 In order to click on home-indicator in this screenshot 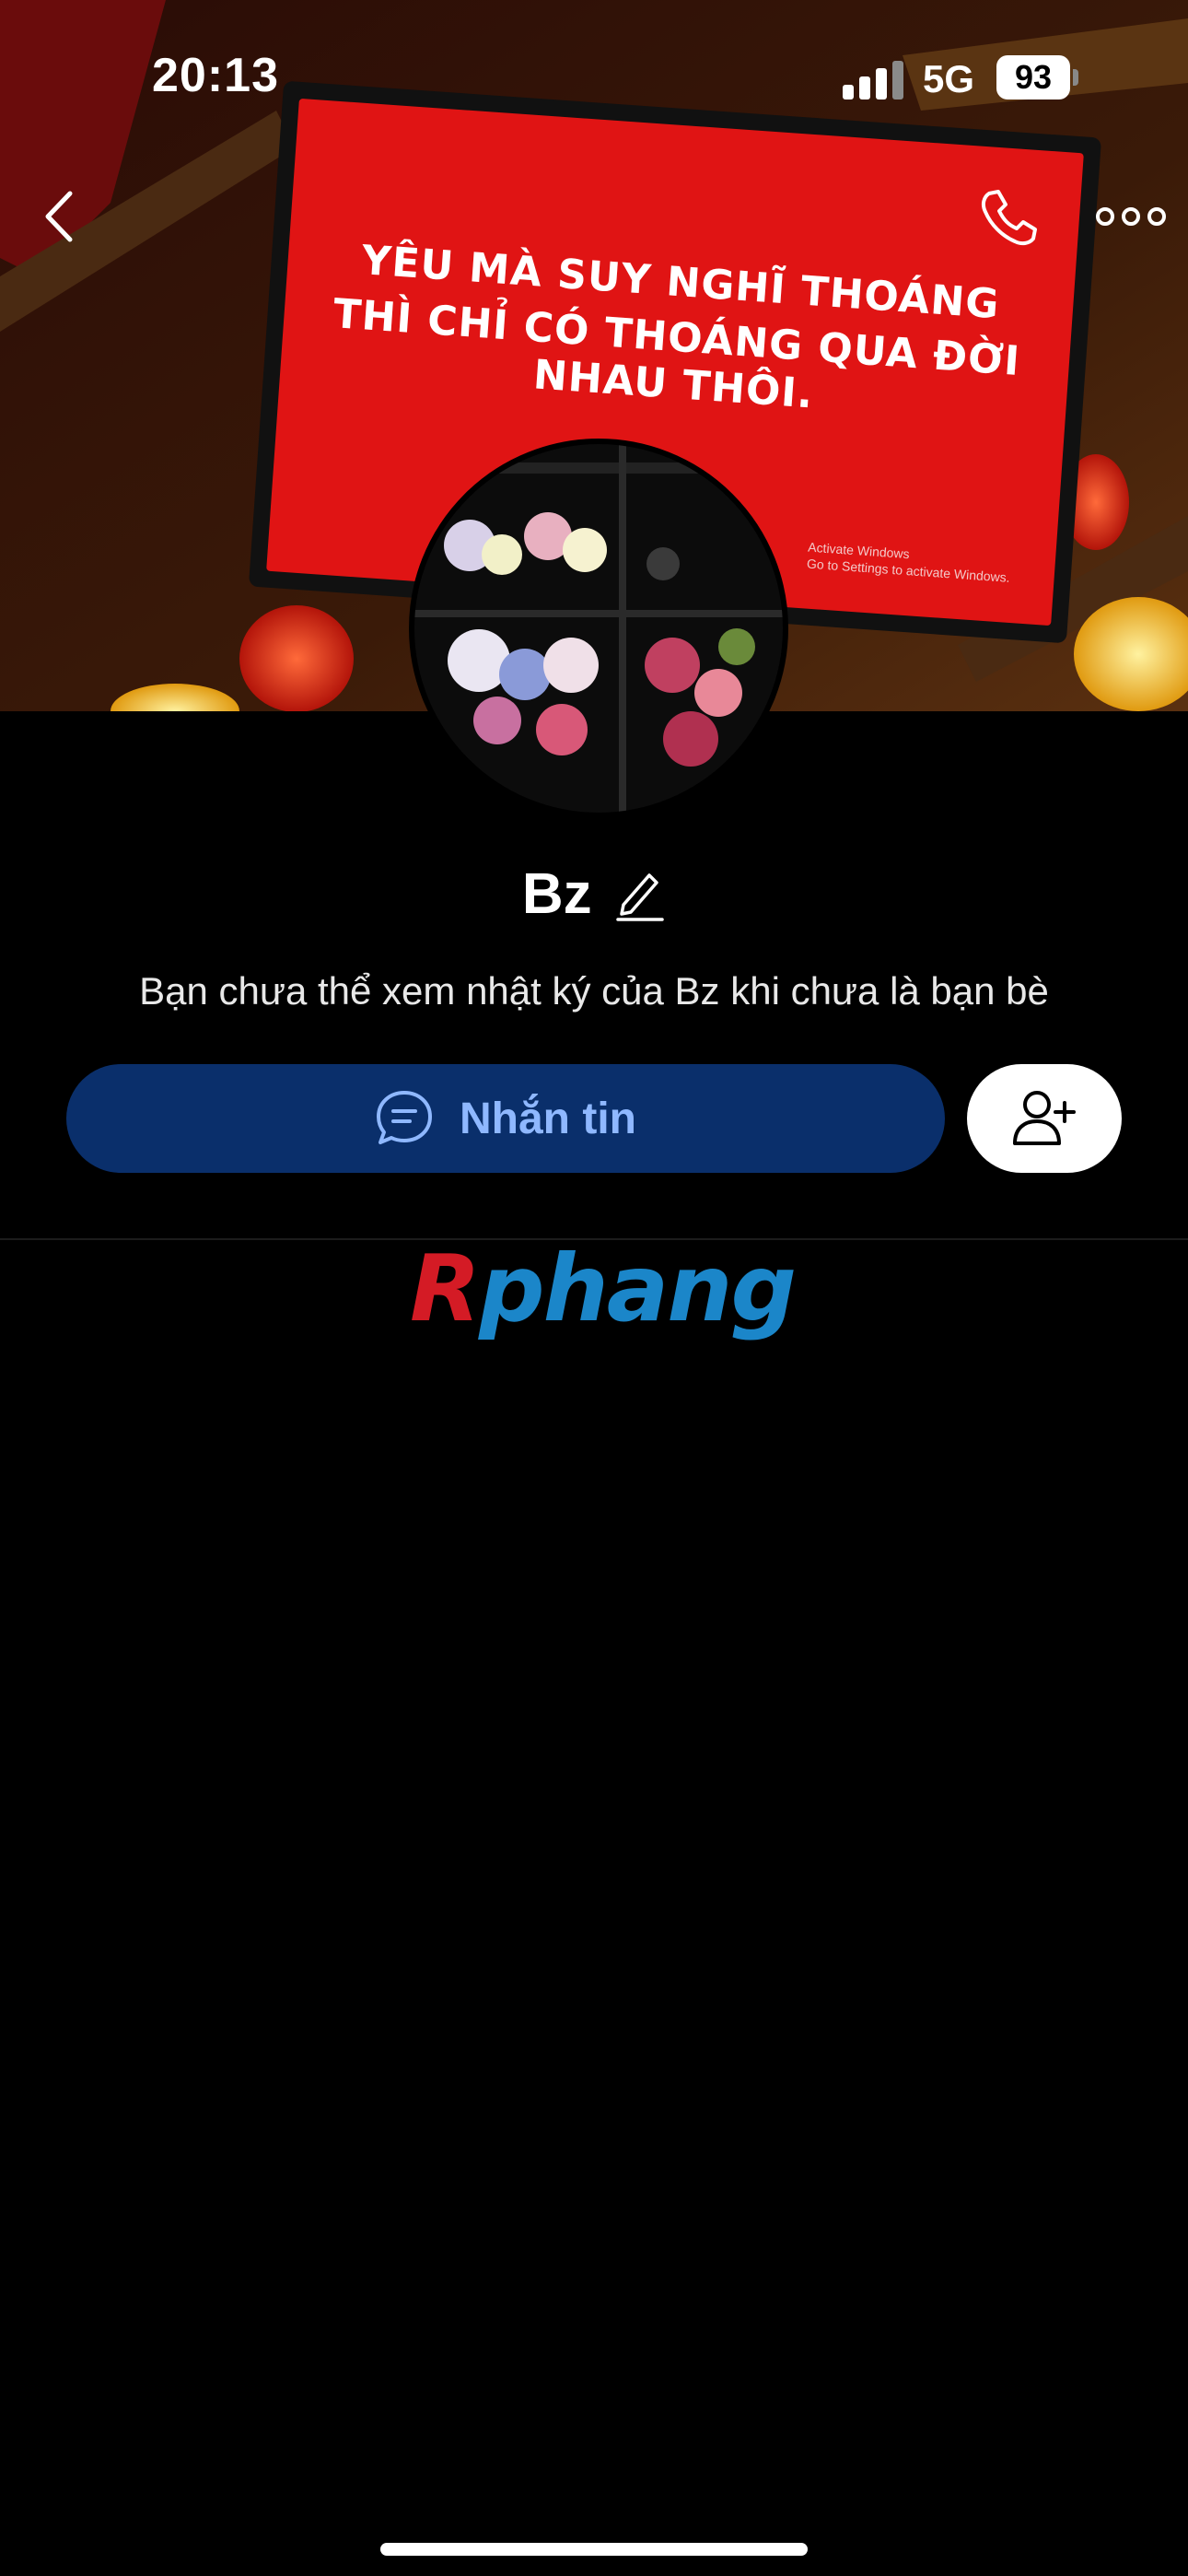, I will do `click(594, 2549)`.